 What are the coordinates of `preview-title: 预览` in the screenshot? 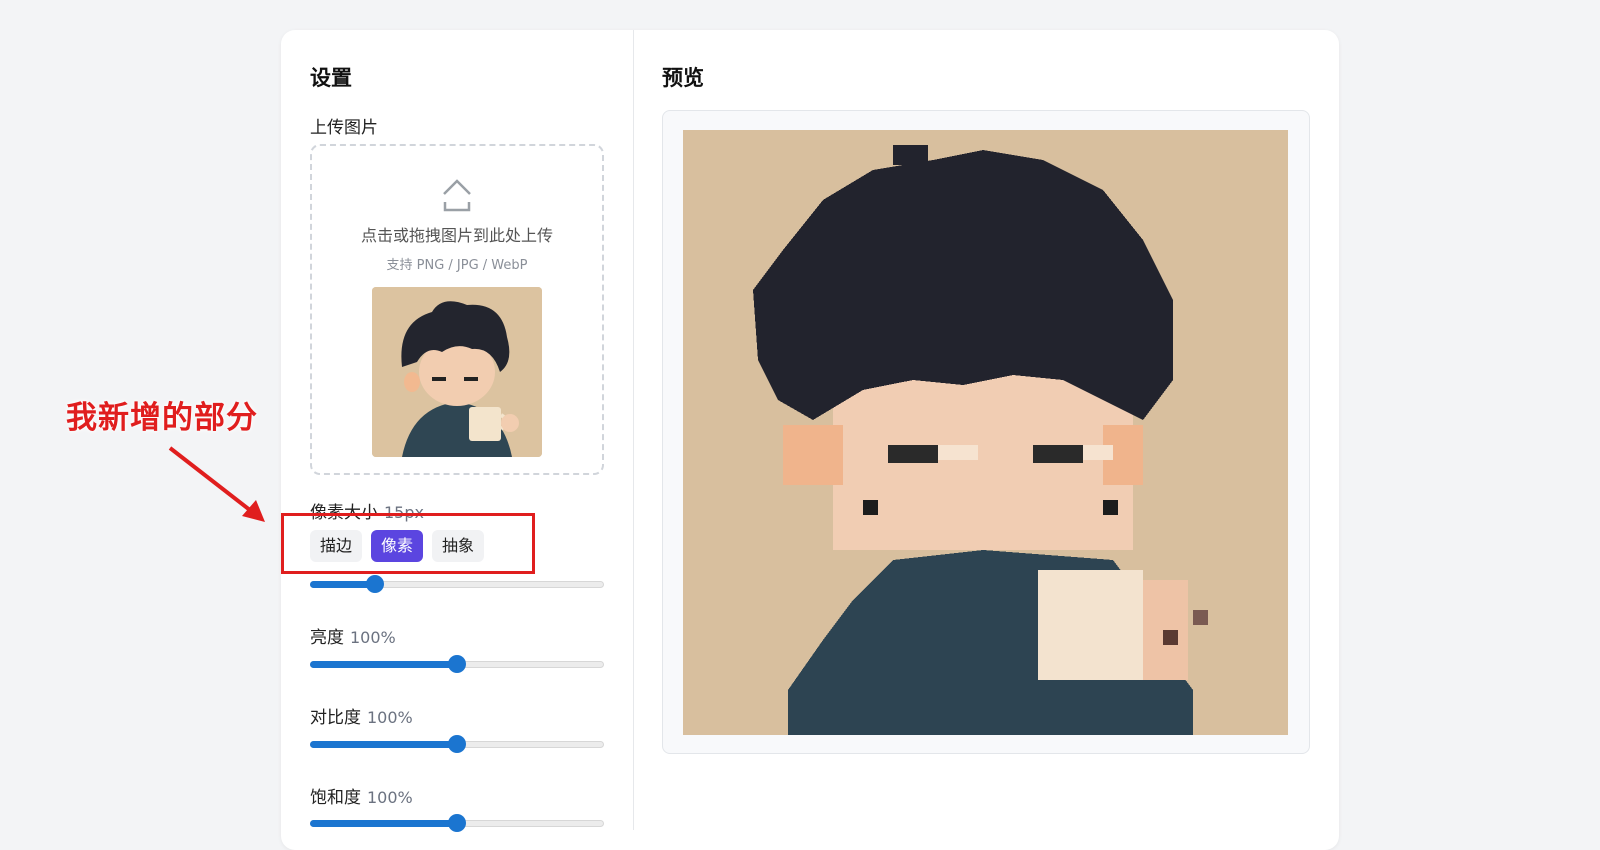 It's located at (683, 78).